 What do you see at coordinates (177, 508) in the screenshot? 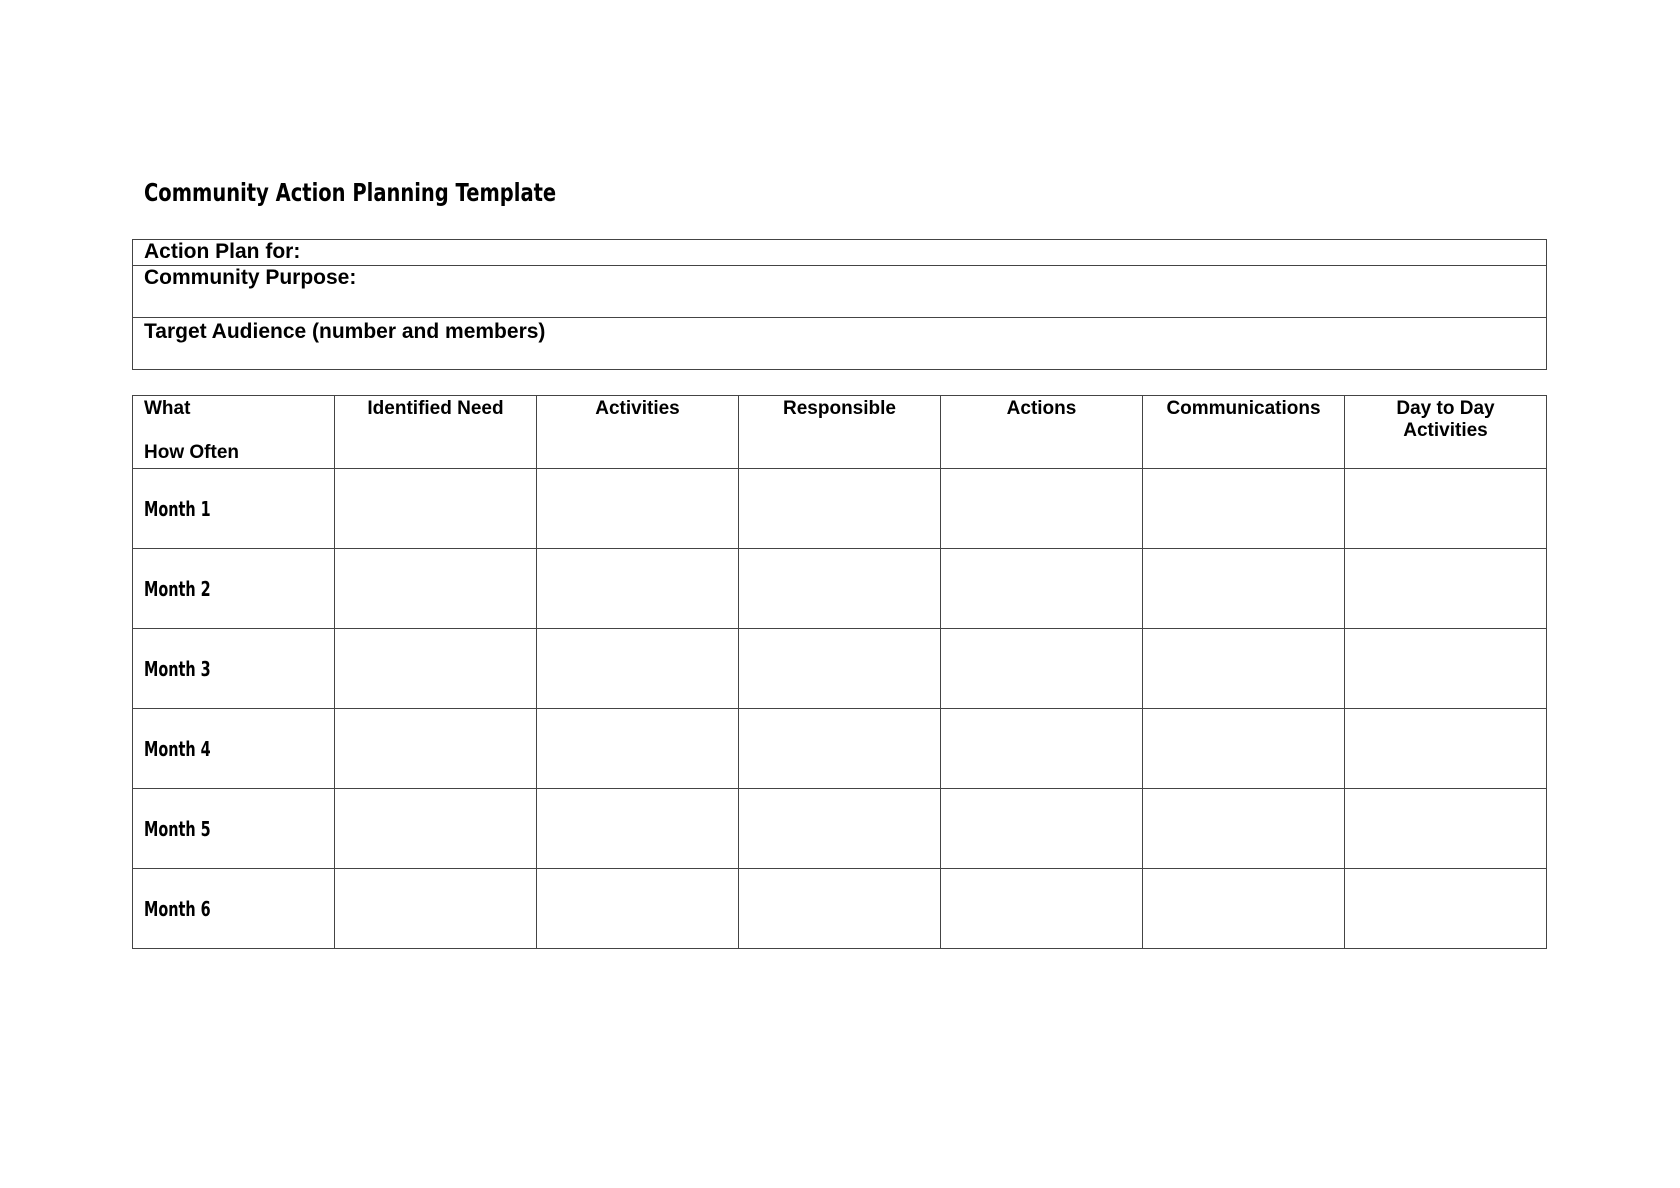
I see `month-label: Month 1` at bounding box center [177, 508].